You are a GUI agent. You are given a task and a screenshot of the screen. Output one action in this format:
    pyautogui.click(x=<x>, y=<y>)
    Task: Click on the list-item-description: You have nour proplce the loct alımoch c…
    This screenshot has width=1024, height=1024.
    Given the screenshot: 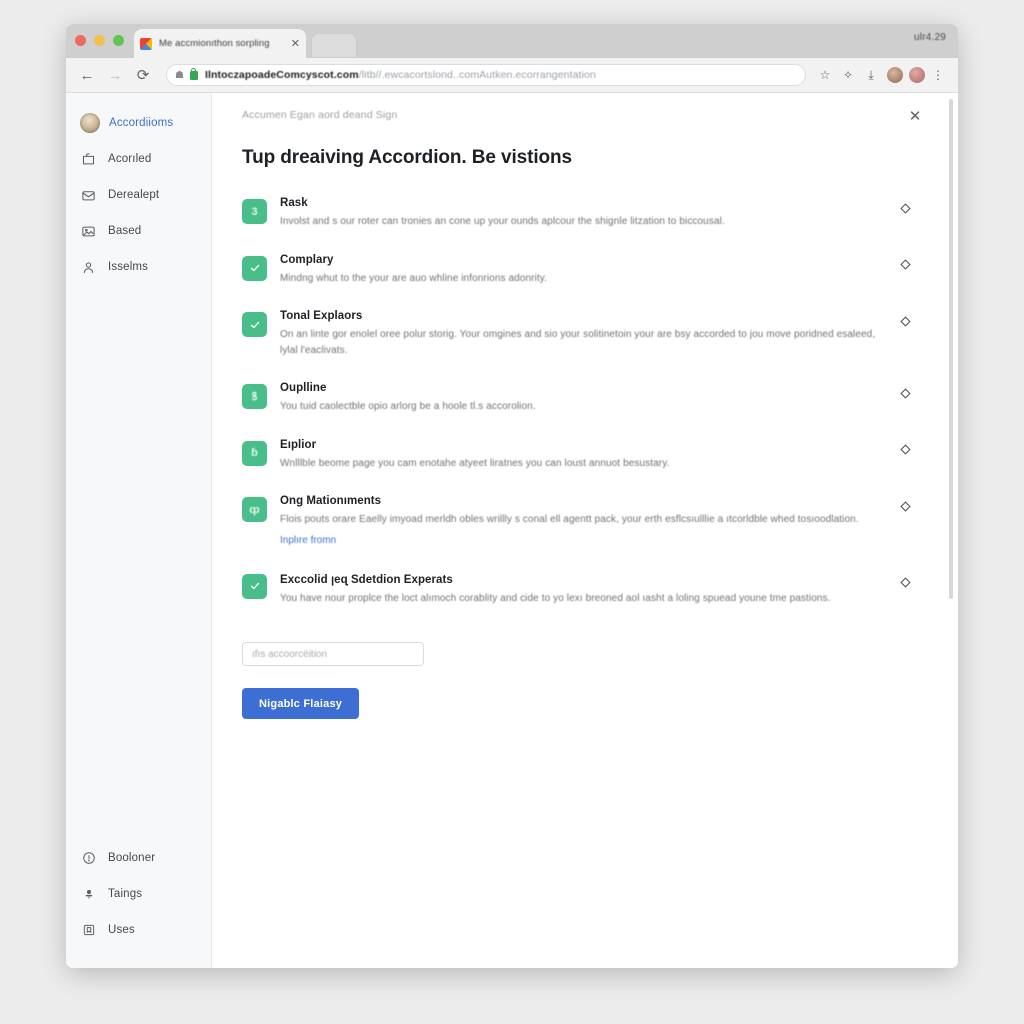 What is the action you would take?
    pyautogui.click(x=555, y=598)
    